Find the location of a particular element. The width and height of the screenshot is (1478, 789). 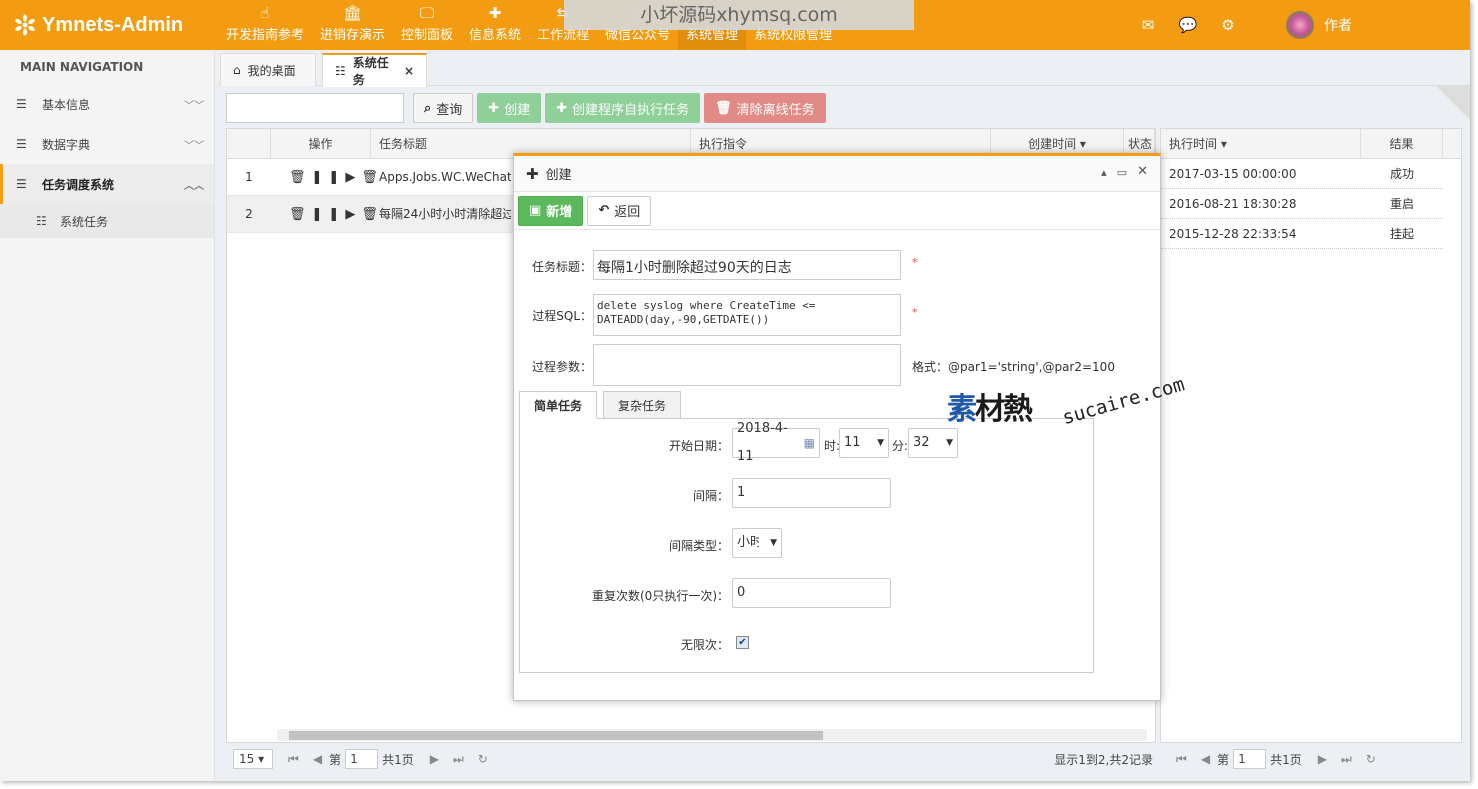

required-mark: * is located at coordinates (915, 262).